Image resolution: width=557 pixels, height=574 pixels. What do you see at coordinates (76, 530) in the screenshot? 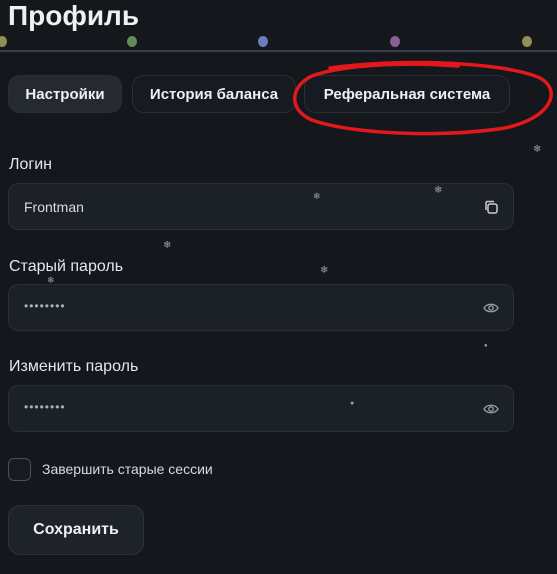
I see `save-button: Сохранить` at bounding box center [76, 530].